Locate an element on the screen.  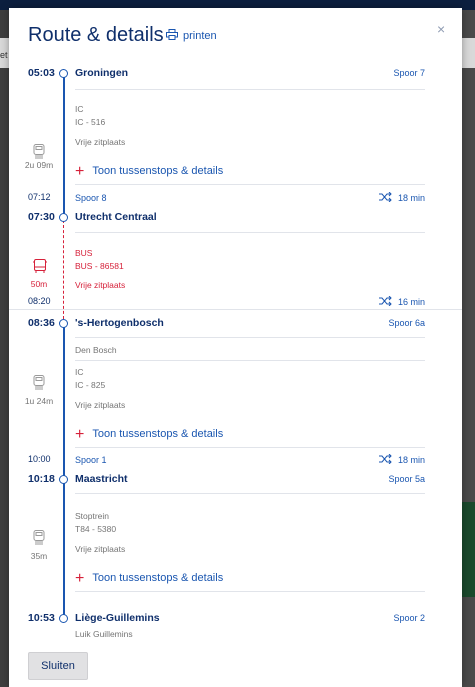
background-left is located at coordinates (4, 348).